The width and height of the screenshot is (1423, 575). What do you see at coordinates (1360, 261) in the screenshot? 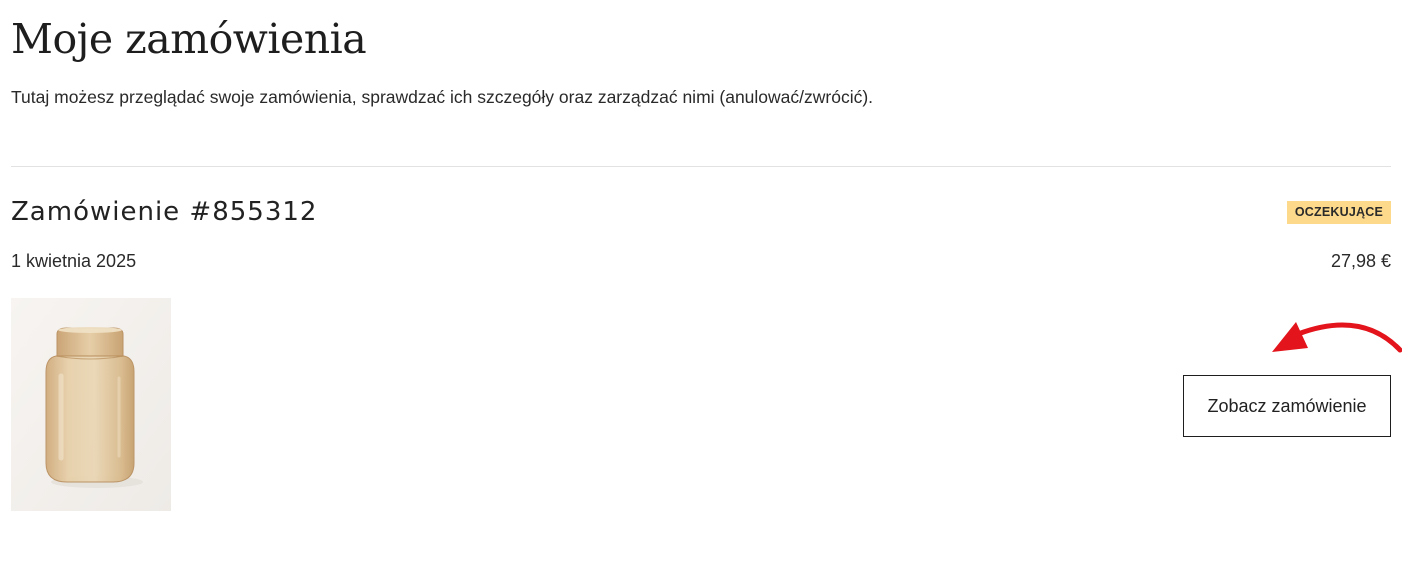
I see `order-total: 27,98 €` at bounding box center [1360, 261].